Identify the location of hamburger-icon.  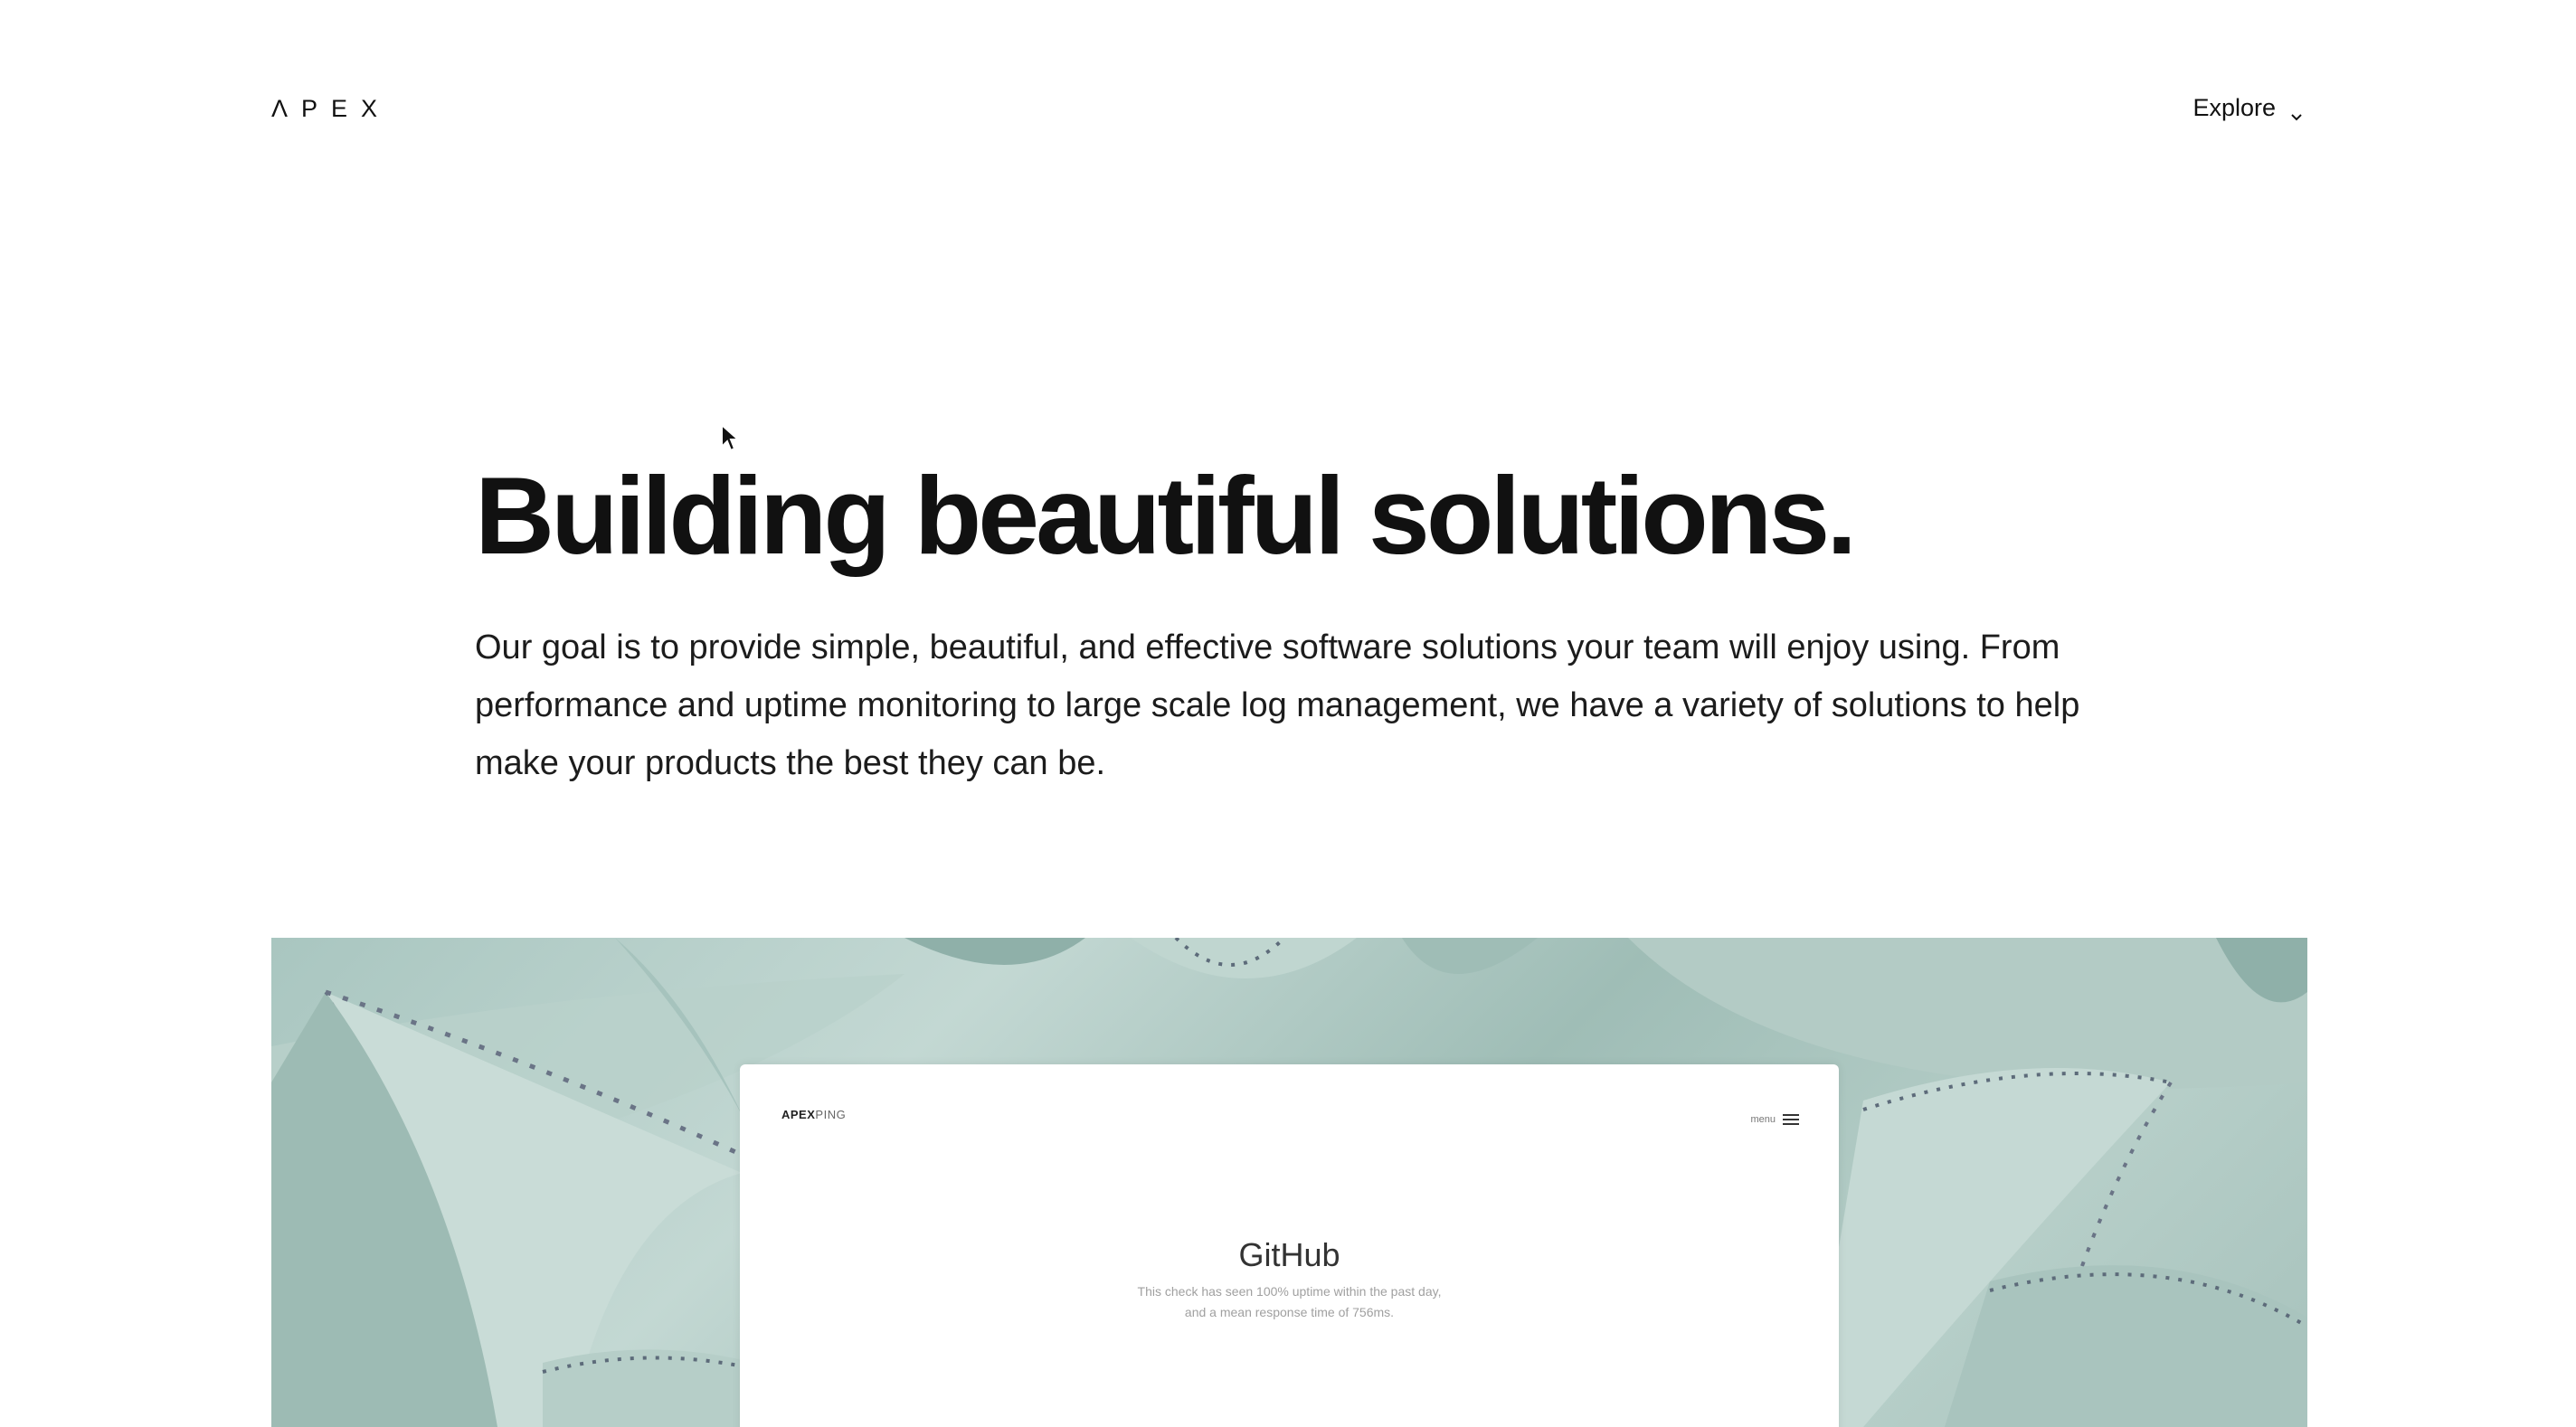
(1791, 1120).